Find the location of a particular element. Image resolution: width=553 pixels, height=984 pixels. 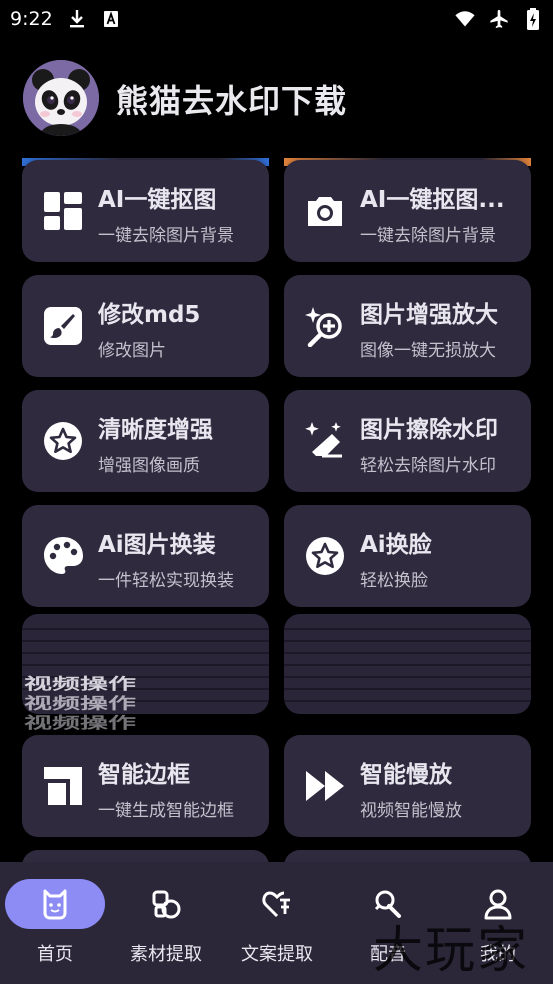

panda-avatar is located at coordinates (61, 98).